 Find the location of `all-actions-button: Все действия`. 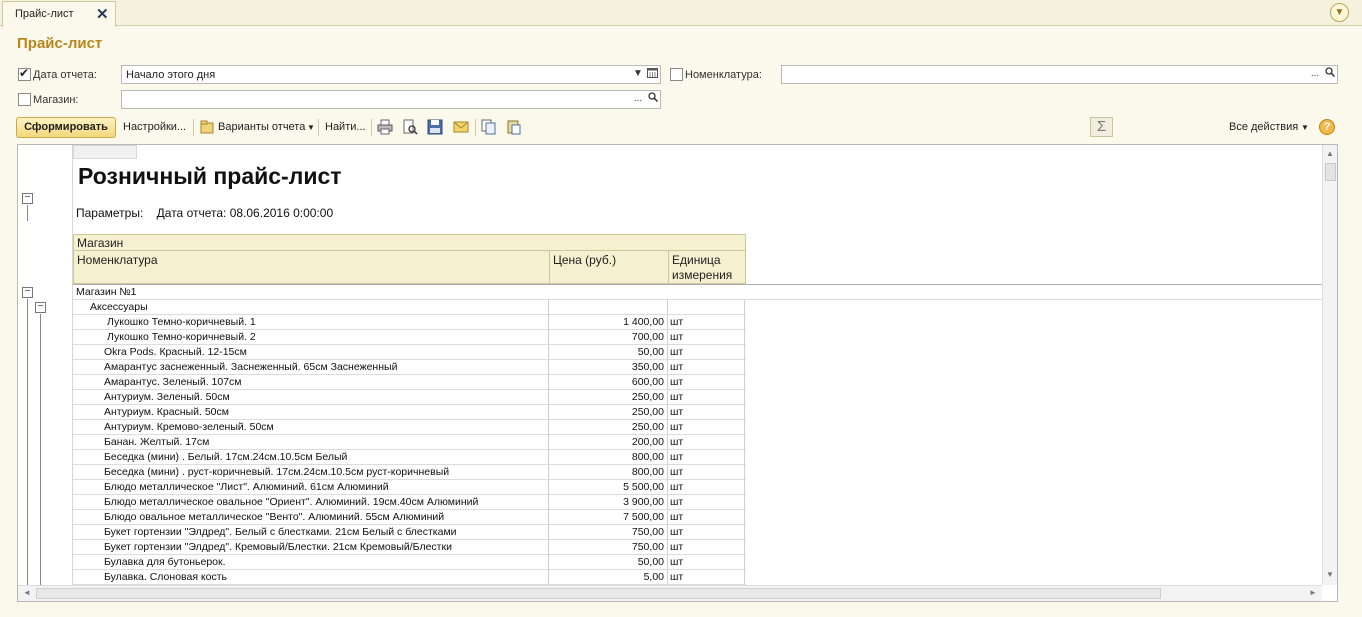

all-actions-button: Все действия is located at coordinates (1263, 127).